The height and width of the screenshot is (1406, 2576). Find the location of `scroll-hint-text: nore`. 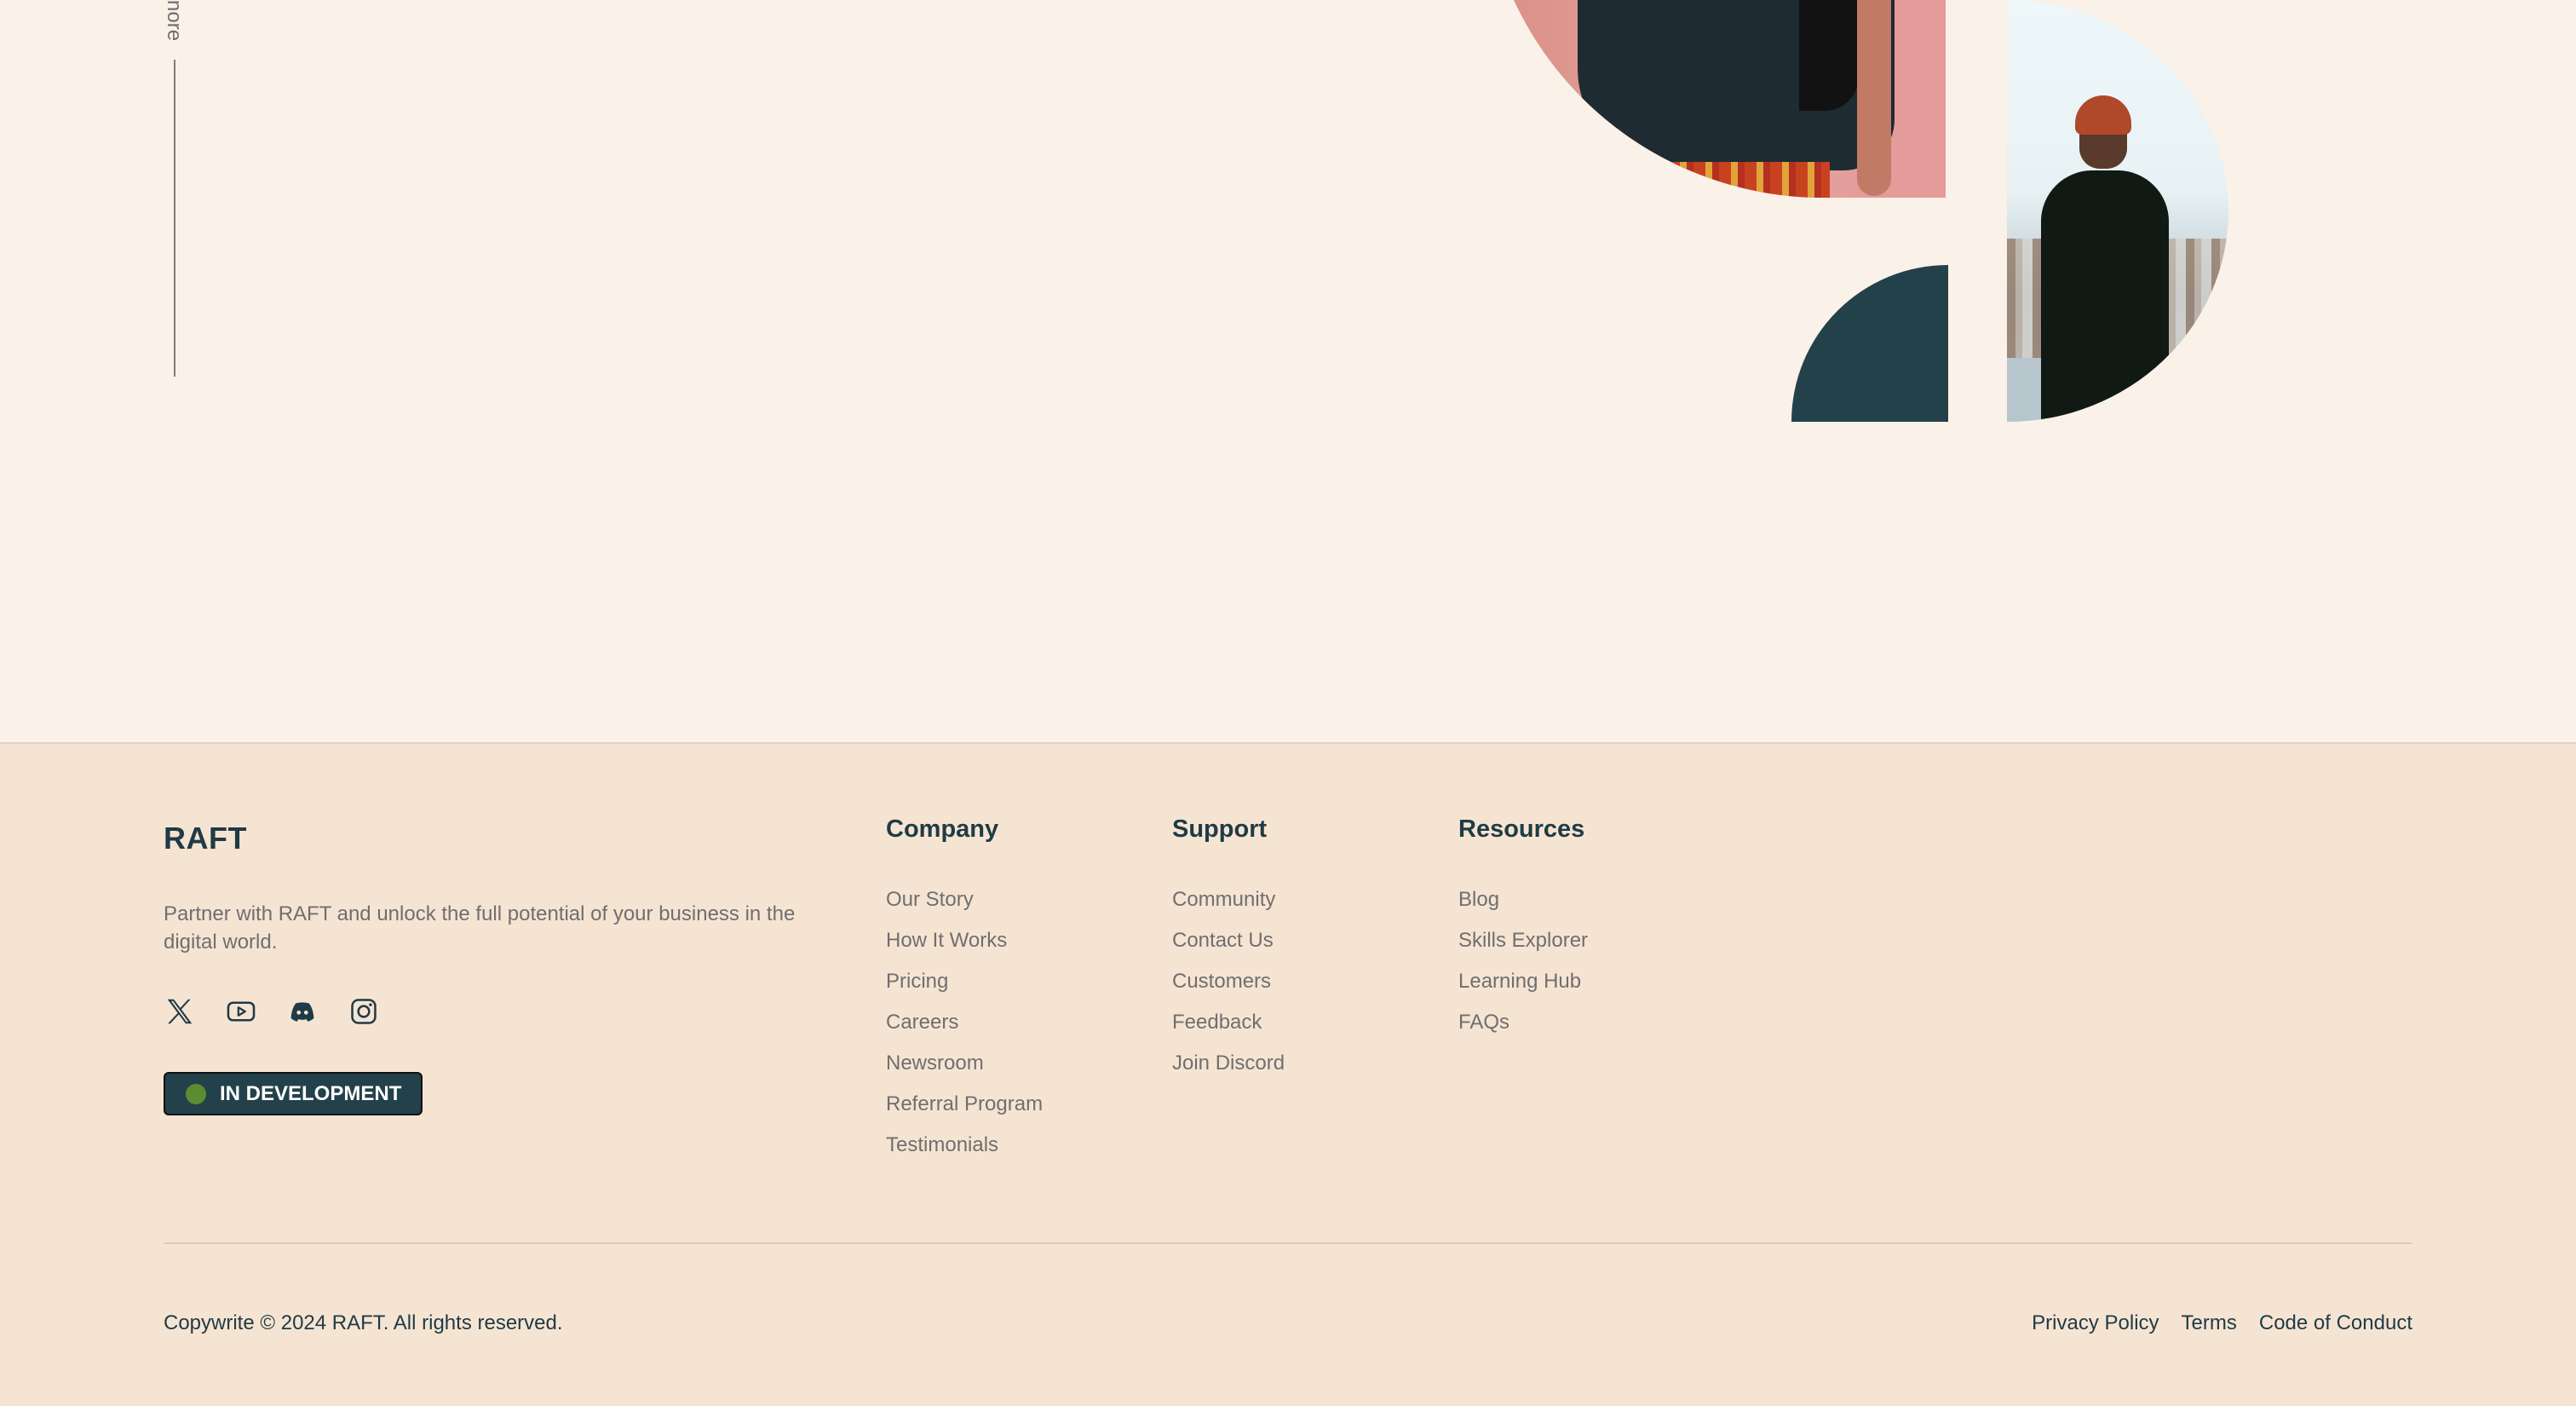

scroll-hint-text: nore is located at coordinates (174, 21).